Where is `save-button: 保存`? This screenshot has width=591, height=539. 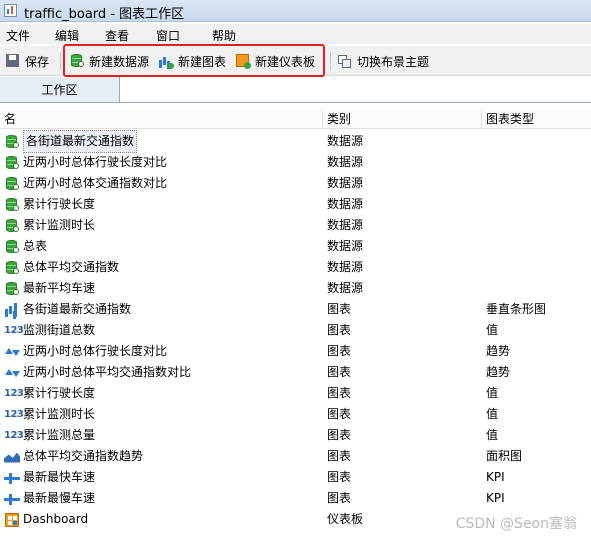 save-button: 保存 is located at coordinates (27, 61).